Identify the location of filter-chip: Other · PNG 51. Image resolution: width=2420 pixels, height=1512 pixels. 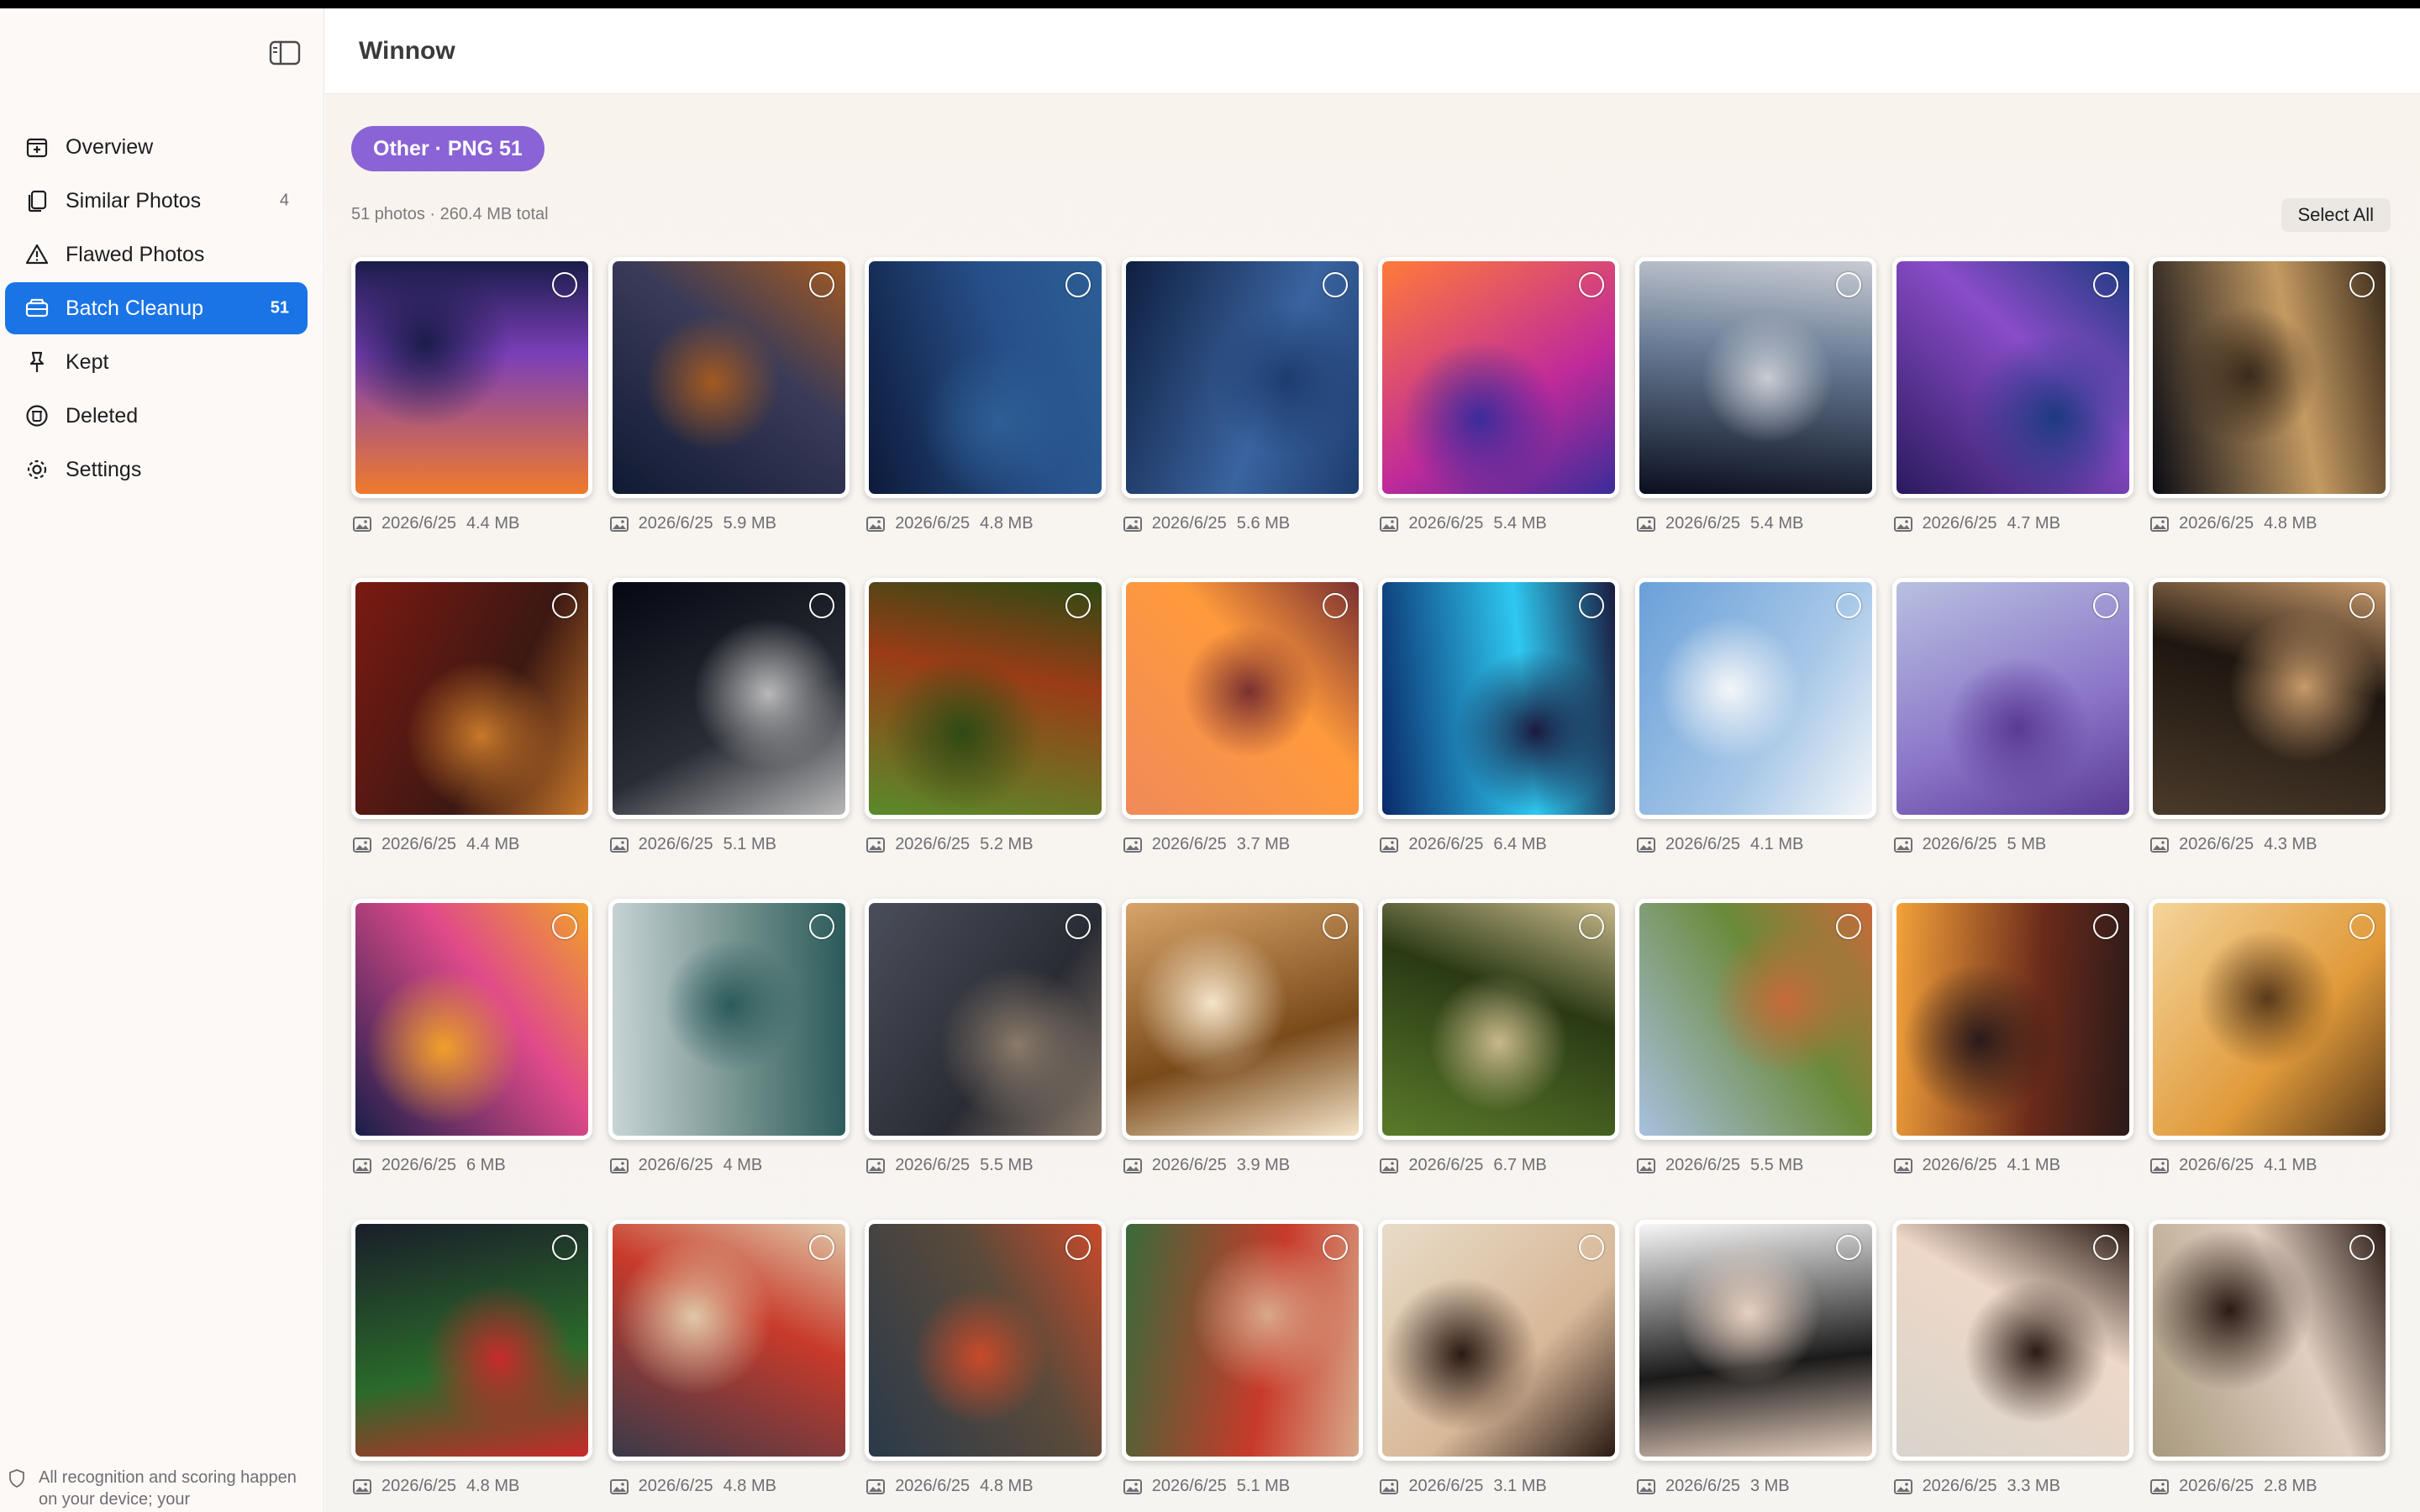
(448, 148).